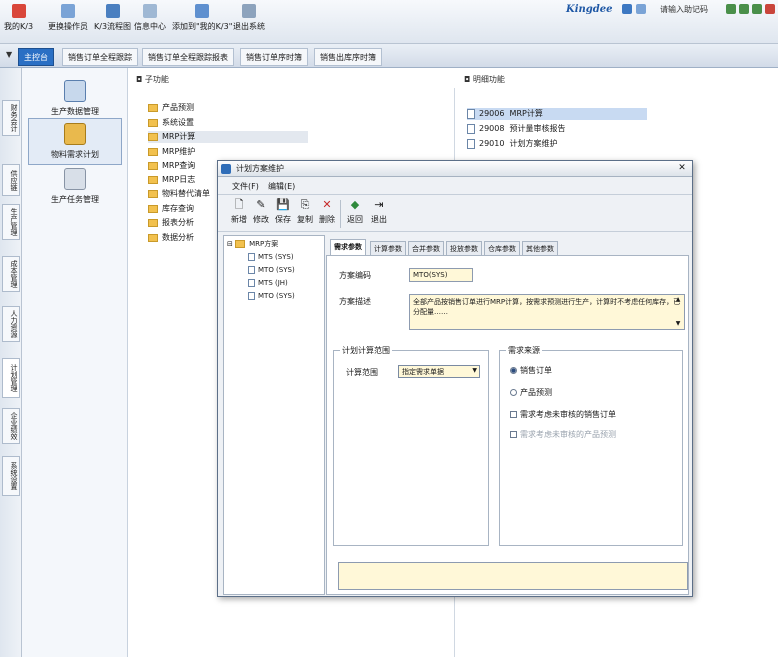 Image resolution: width=778 pixels, height=657 pixels. What do you see at coordinates (268, 283) in the screenshot?
I see `tree-node: MTS (JH)` at bounding box center [268, 283].